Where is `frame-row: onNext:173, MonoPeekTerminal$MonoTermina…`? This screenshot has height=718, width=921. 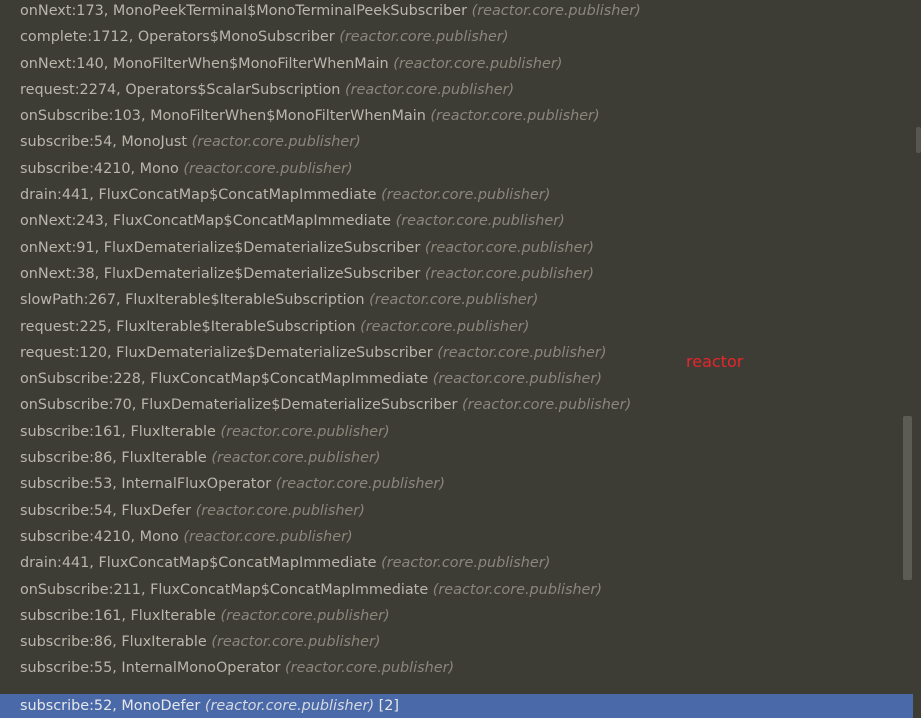 frame-row: onNext:173, MonoPeekTerminal$MonoTermina… is located at coordinates (456, 12).